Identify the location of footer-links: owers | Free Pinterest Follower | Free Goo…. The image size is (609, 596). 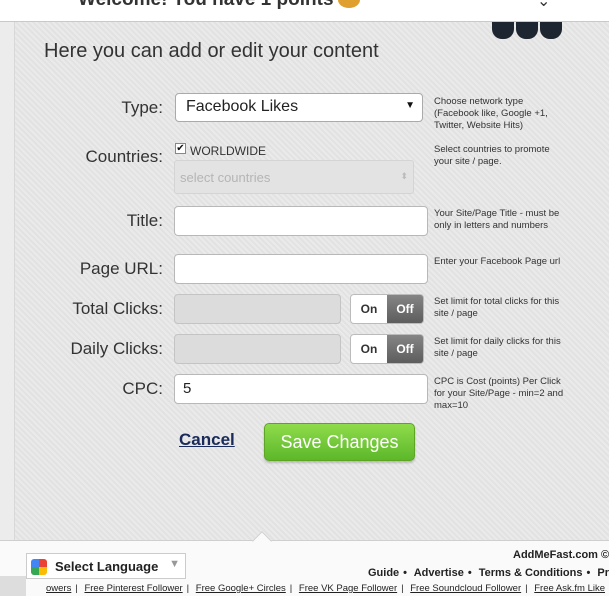
(325, 588).